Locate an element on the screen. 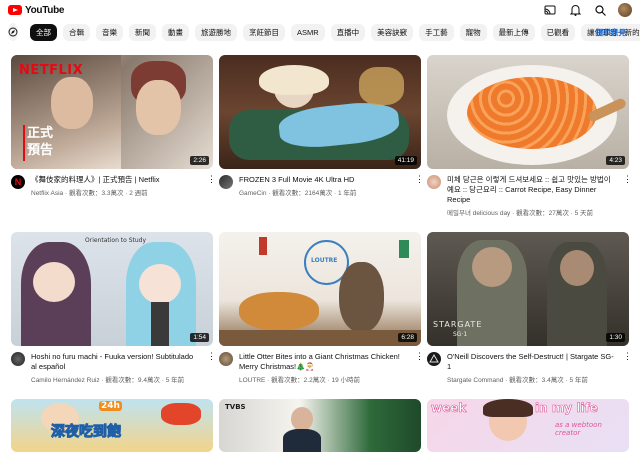 This screenshot has height=452, width=640. thumbnail-netflix-text: NETFLIX is located at coordinates (51, 70).